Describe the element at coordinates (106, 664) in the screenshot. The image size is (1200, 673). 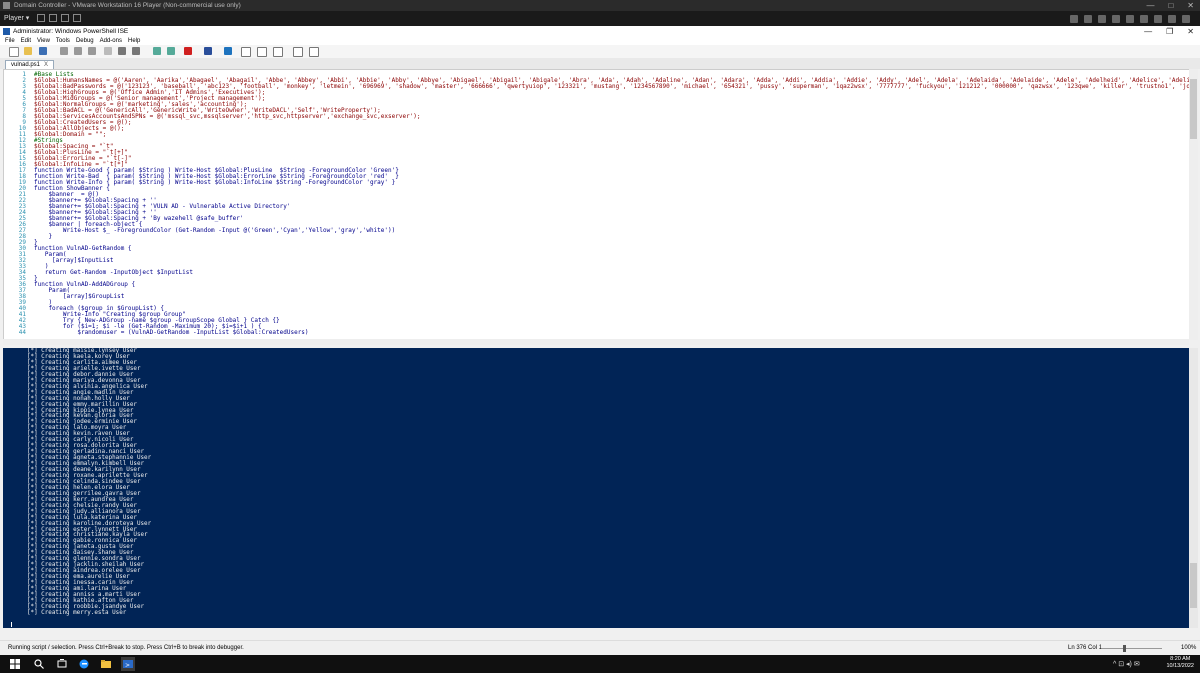
I see `file-explorer-icon` at that location.